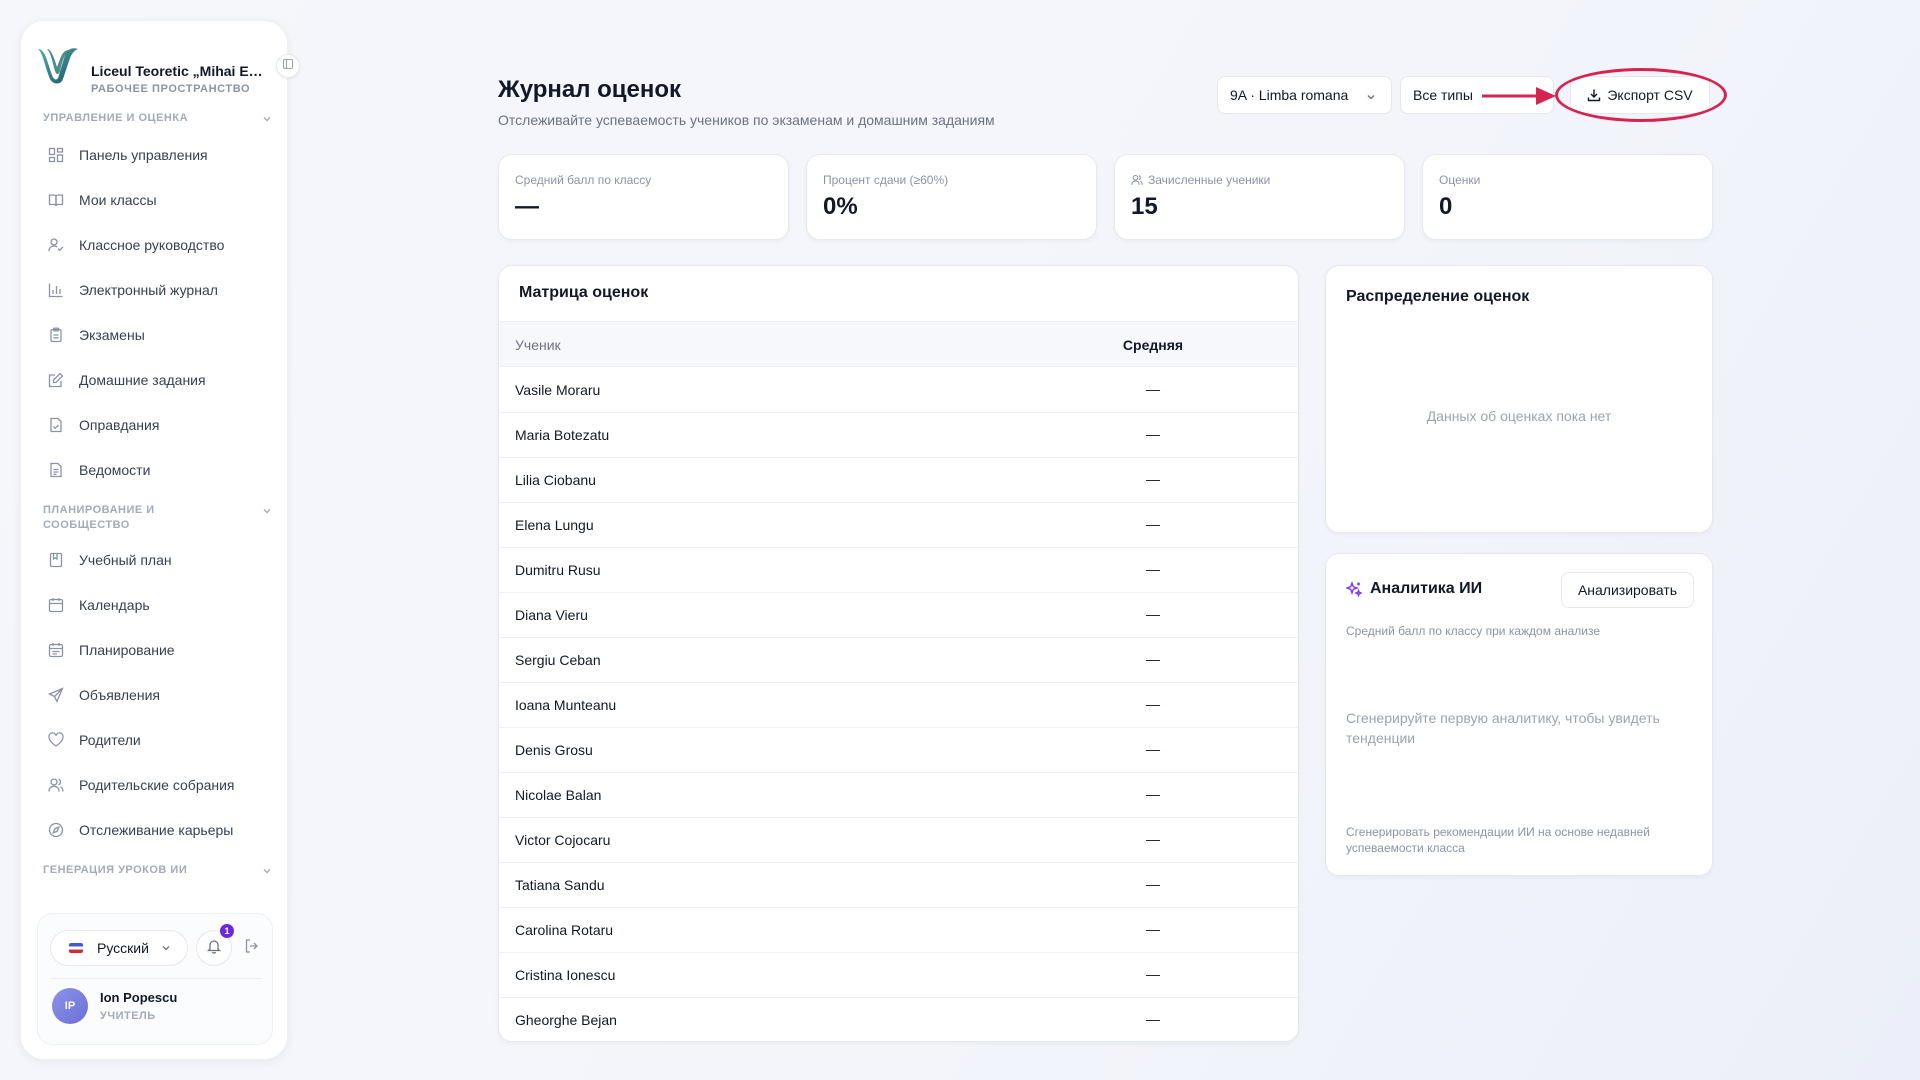 This screenshot has width=1920, height=1080. Describe the element at coordinates (56, 155) in the screenshot. I see `dashboard-icon` at that location.